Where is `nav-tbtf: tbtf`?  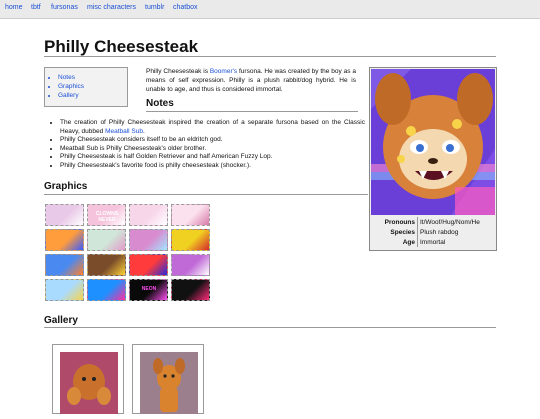
nav-tbtf: tbtf is located at coordinates (36, 7).